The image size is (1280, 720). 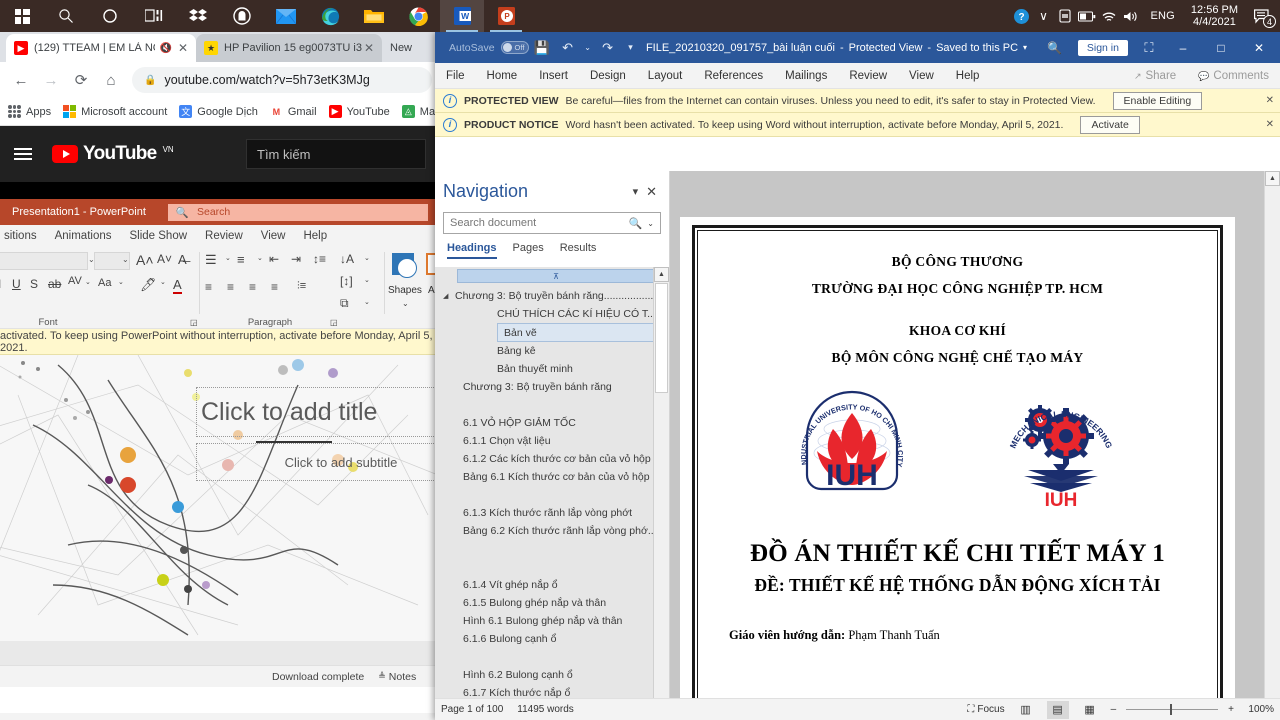 I want to click on tab-close-icon: ✕, so click(x=183, y=48).